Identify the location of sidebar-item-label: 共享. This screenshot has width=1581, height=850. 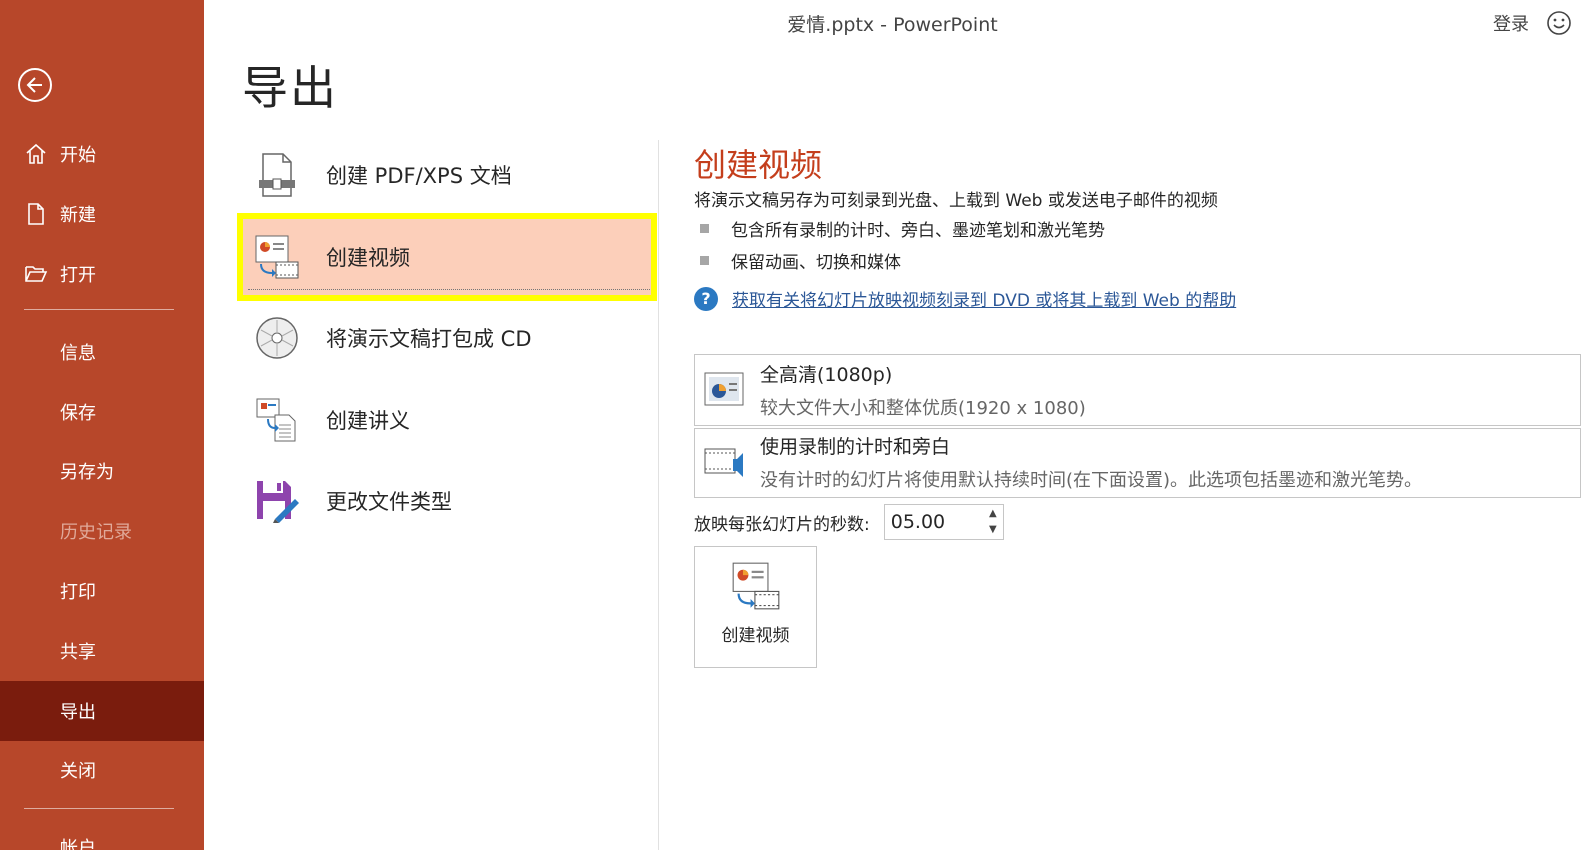
(78, 652).